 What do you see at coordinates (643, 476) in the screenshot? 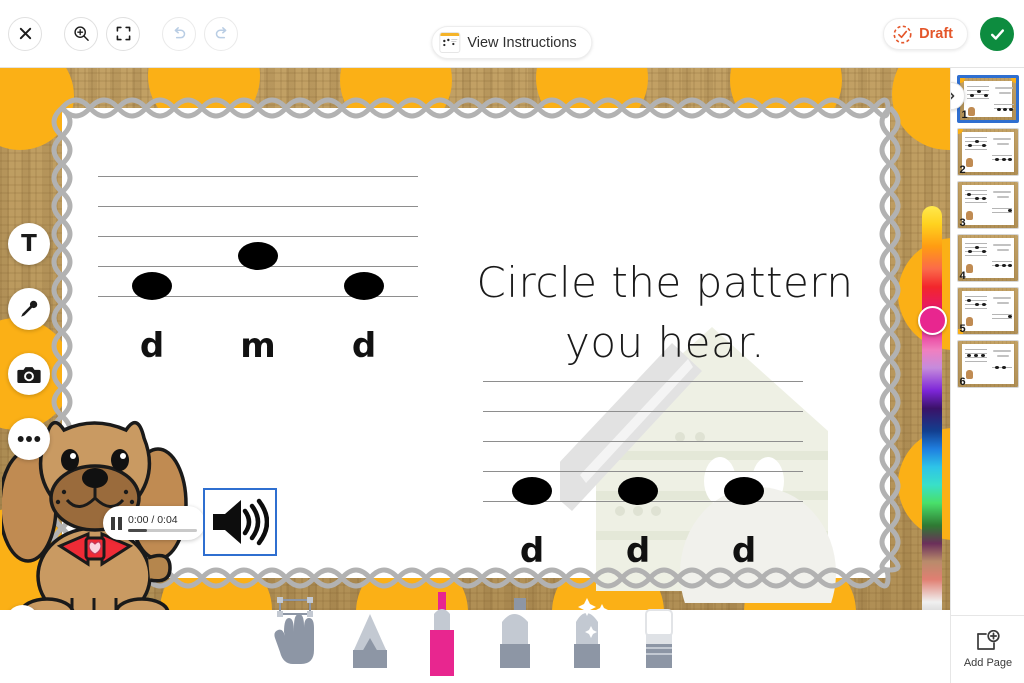
I see `staff-answer-option-2: d d d` at bounding box center [643, 476].